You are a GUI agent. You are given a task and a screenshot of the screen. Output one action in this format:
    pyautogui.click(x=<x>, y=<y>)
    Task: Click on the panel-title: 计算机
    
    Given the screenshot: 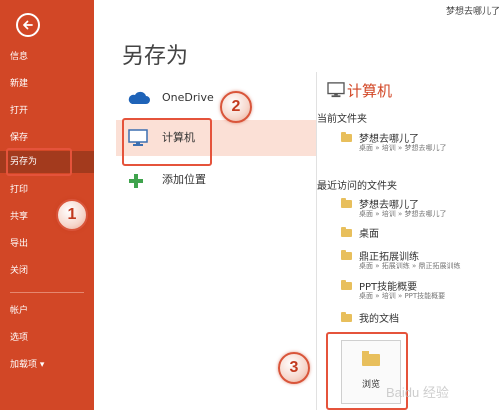 What is the action you would take?
    pyautogui.click(x=370, y=91)
    